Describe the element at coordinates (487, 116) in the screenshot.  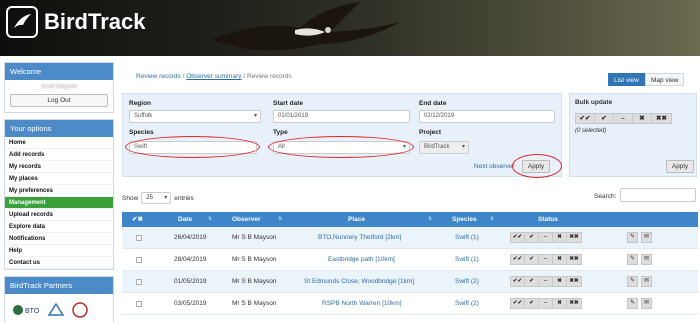
I see `end-date-input: 02/12/2019` at that location.